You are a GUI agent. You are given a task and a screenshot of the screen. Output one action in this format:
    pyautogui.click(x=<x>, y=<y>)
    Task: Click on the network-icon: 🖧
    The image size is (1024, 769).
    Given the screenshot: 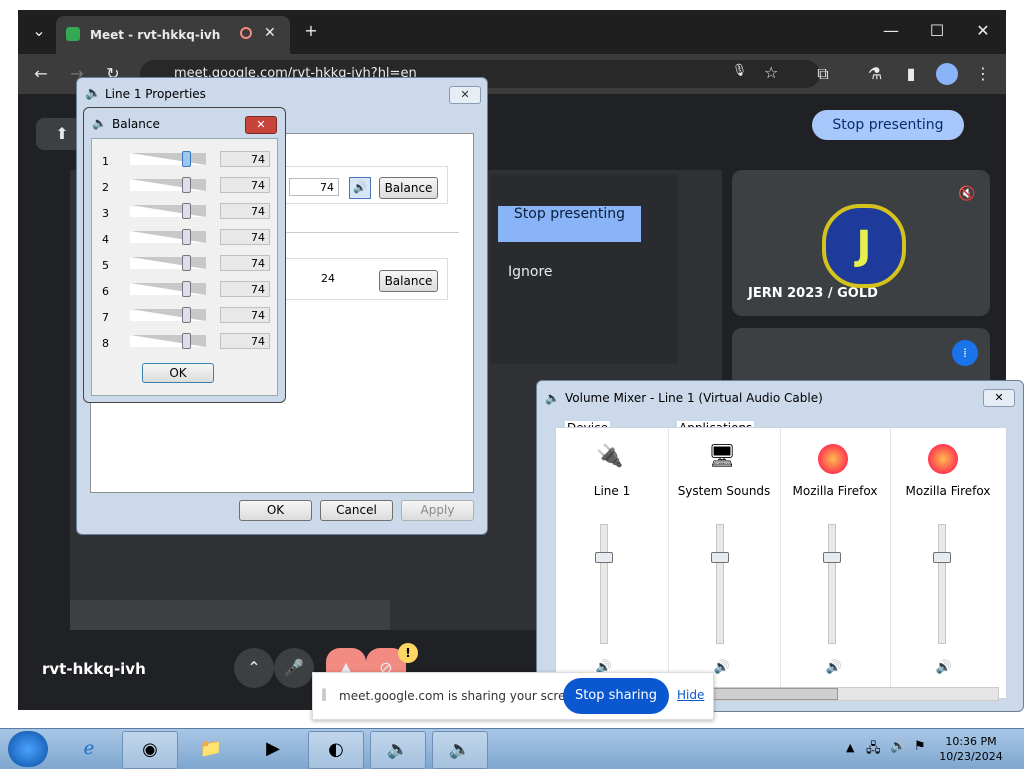 What is the action you would take?
    pyautogui.click(x=873, y=750)
    